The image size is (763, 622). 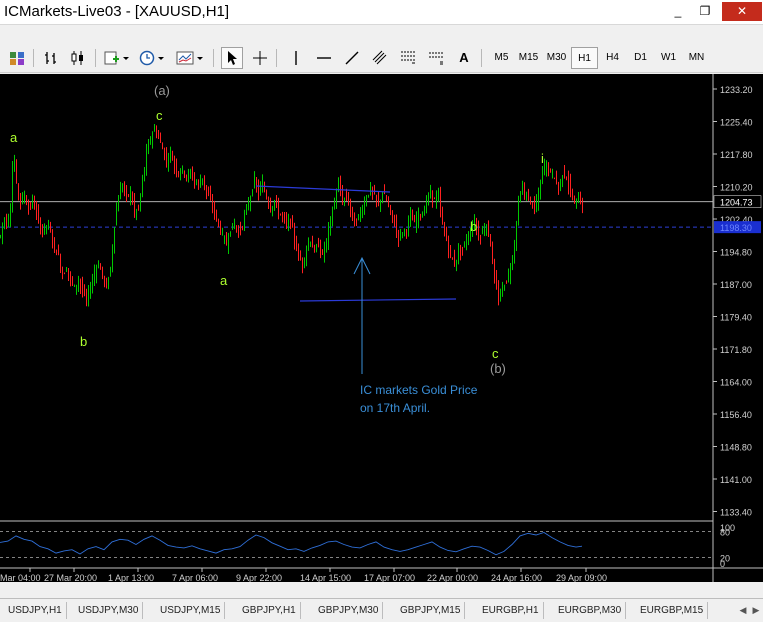 What do you see at coordinates (736, 383) in the screenshot?
I see `price-axis-label: 1164.00` at bounding box center [736, 383].